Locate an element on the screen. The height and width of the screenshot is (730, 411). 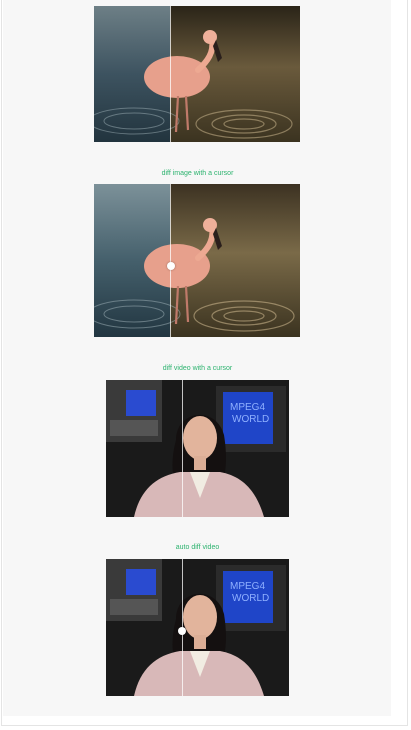
anchor-video-auto-diff: MPEG4 WORLD is located at coordinates (197, 627).